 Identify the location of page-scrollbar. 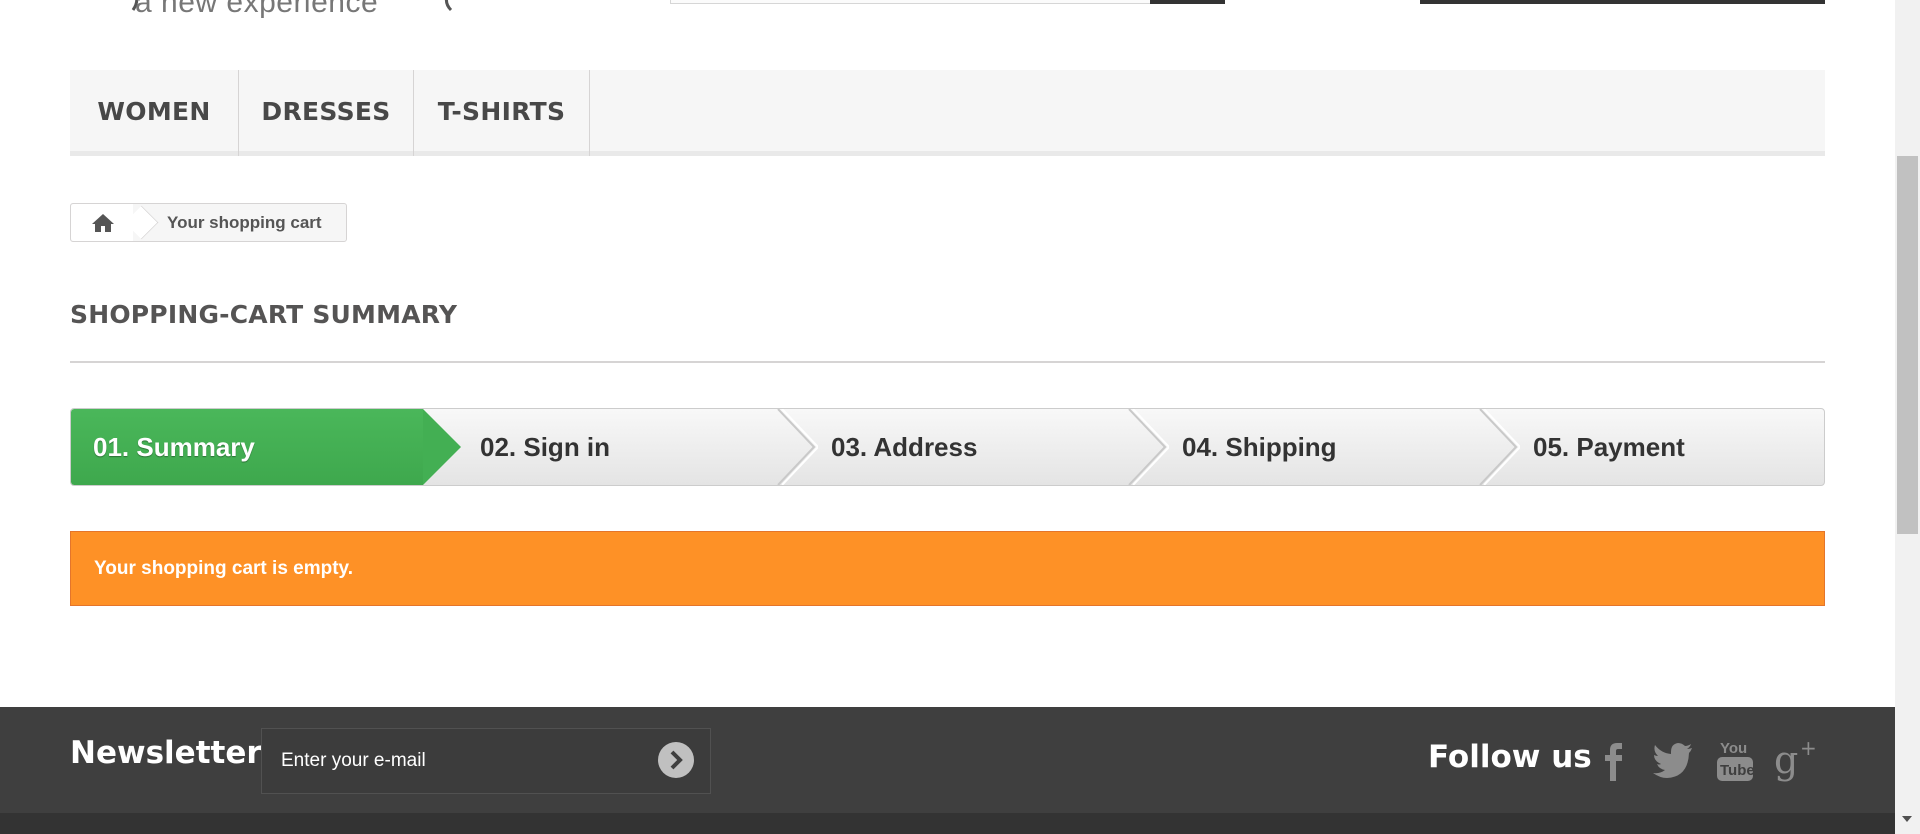
(1907, 417).